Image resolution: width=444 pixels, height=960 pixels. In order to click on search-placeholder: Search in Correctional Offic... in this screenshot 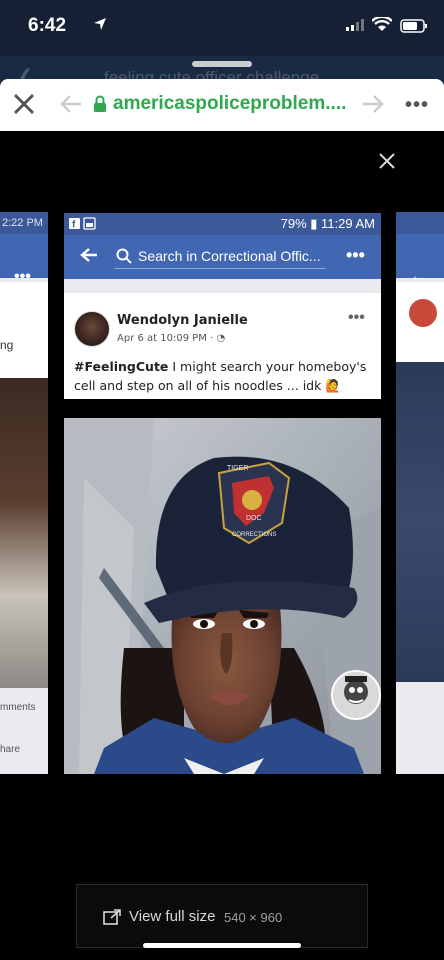, I will do `click(229, 256)`.